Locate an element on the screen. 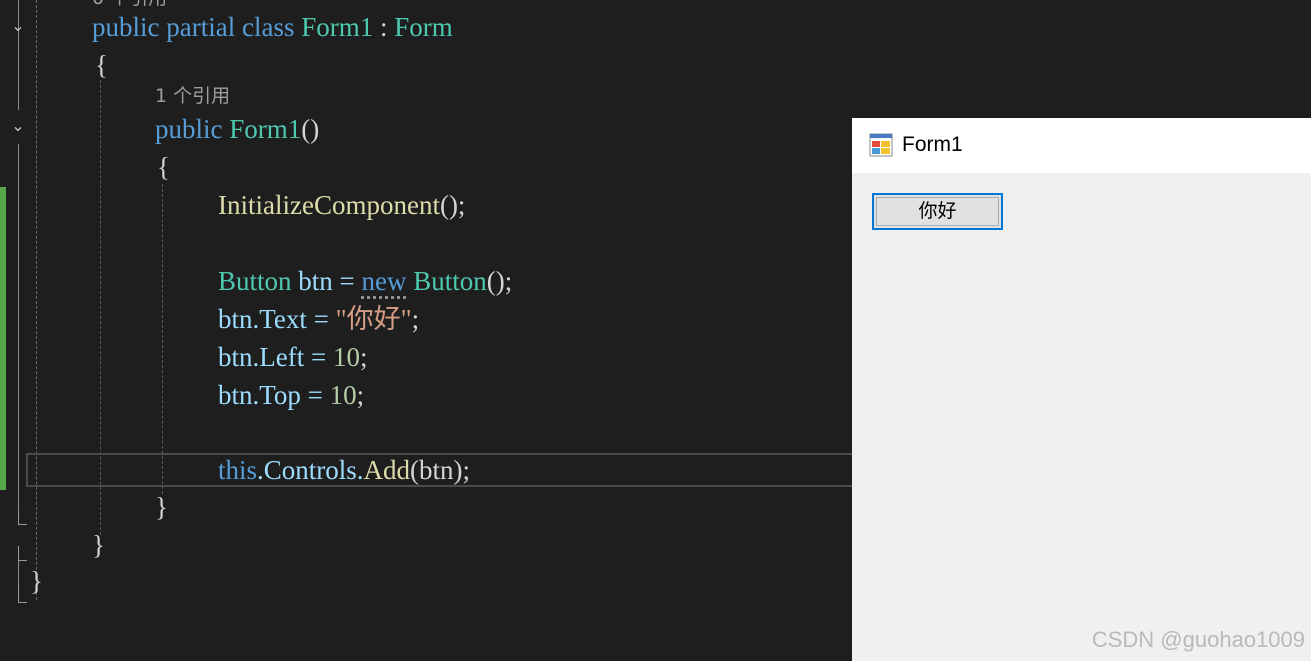 This screenshot has width=1311, height=661. collapse-class-chevron-icon: ⌄ is located at coordinates (18, 26).